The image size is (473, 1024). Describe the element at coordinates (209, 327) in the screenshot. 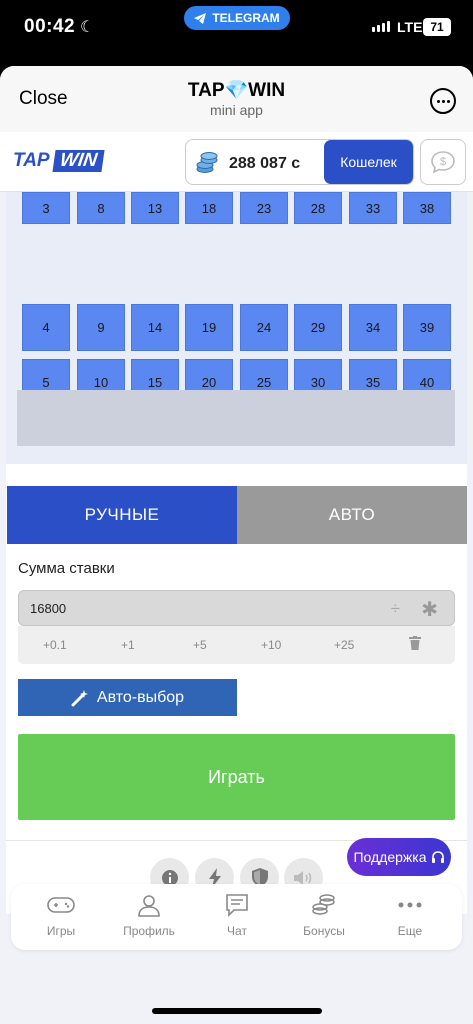

I see `grid-cell: 19` at that location.